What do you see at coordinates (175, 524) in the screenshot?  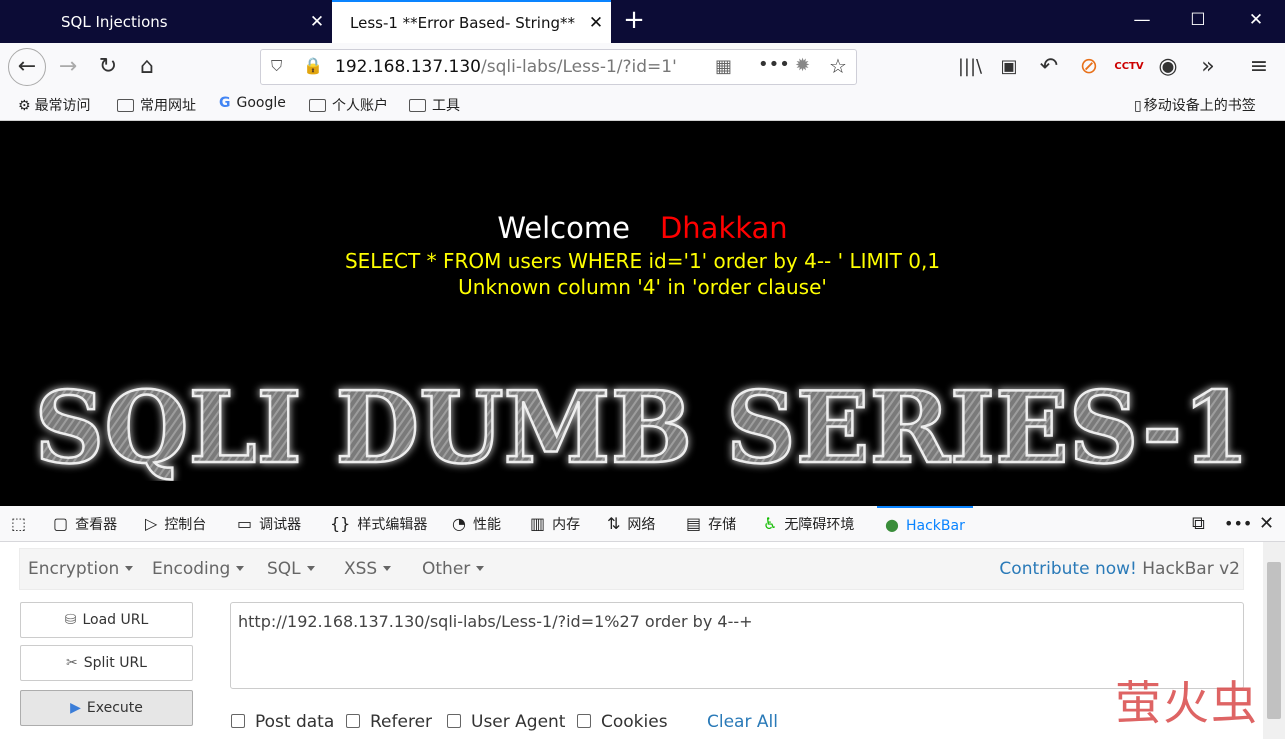 I see `devtools-tab-console: ▷ 控制台` at bounding box center [175, 524].